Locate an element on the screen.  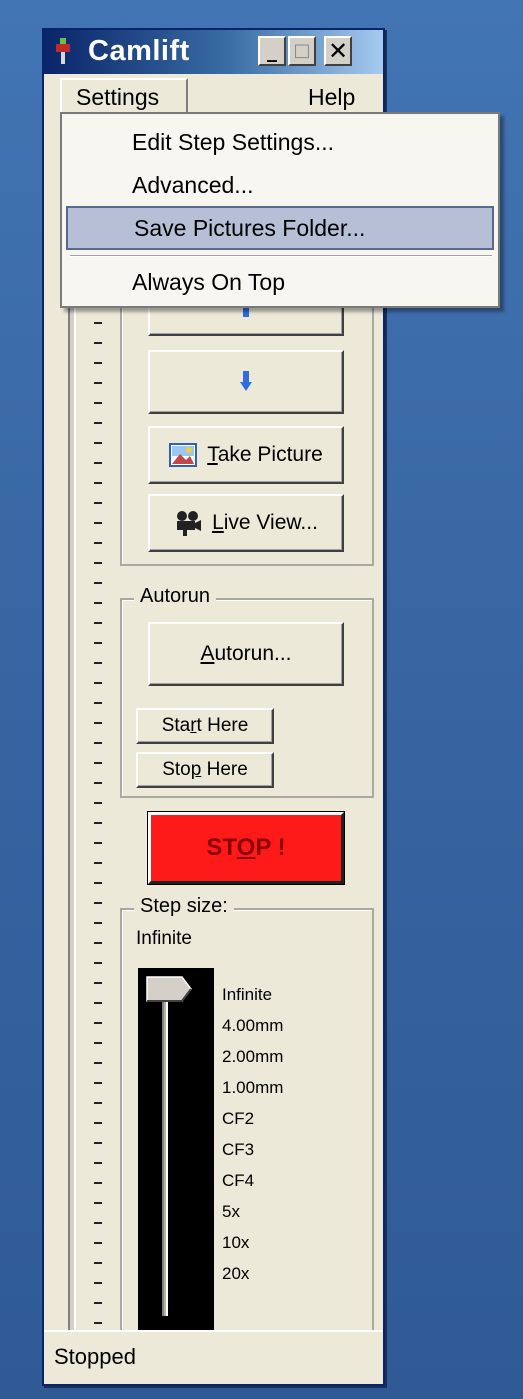
arrow-down-icon is located at coordinates (246, 382).